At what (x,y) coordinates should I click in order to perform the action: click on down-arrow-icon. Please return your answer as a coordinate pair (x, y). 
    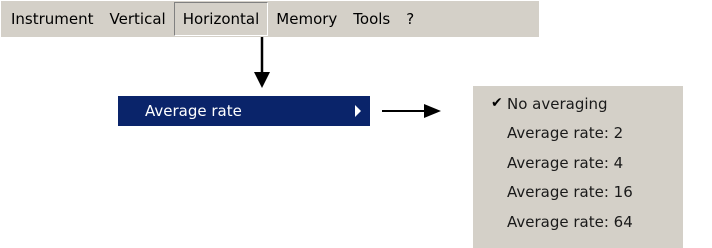
    Looking at the image, I should click on (262, 62).